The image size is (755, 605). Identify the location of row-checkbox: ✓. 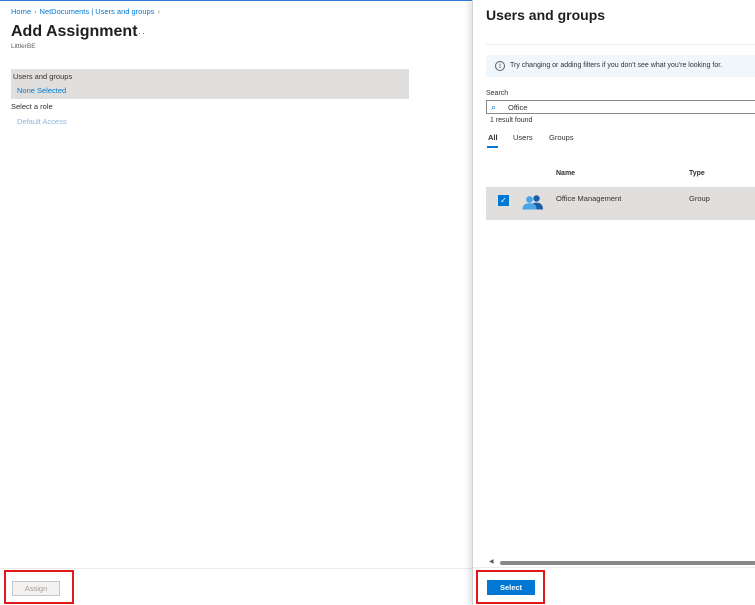
(503, 200).